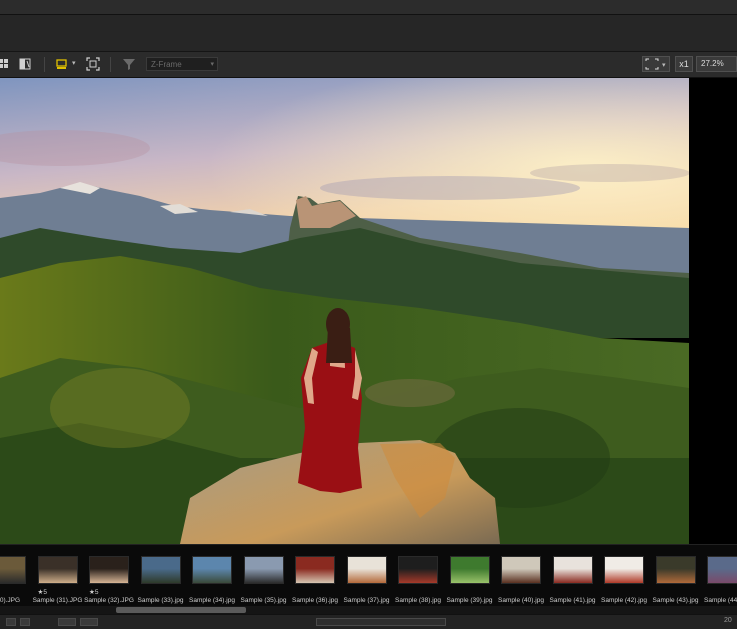  I want to click on fit-view-icon: ▾, so click(655, 64).